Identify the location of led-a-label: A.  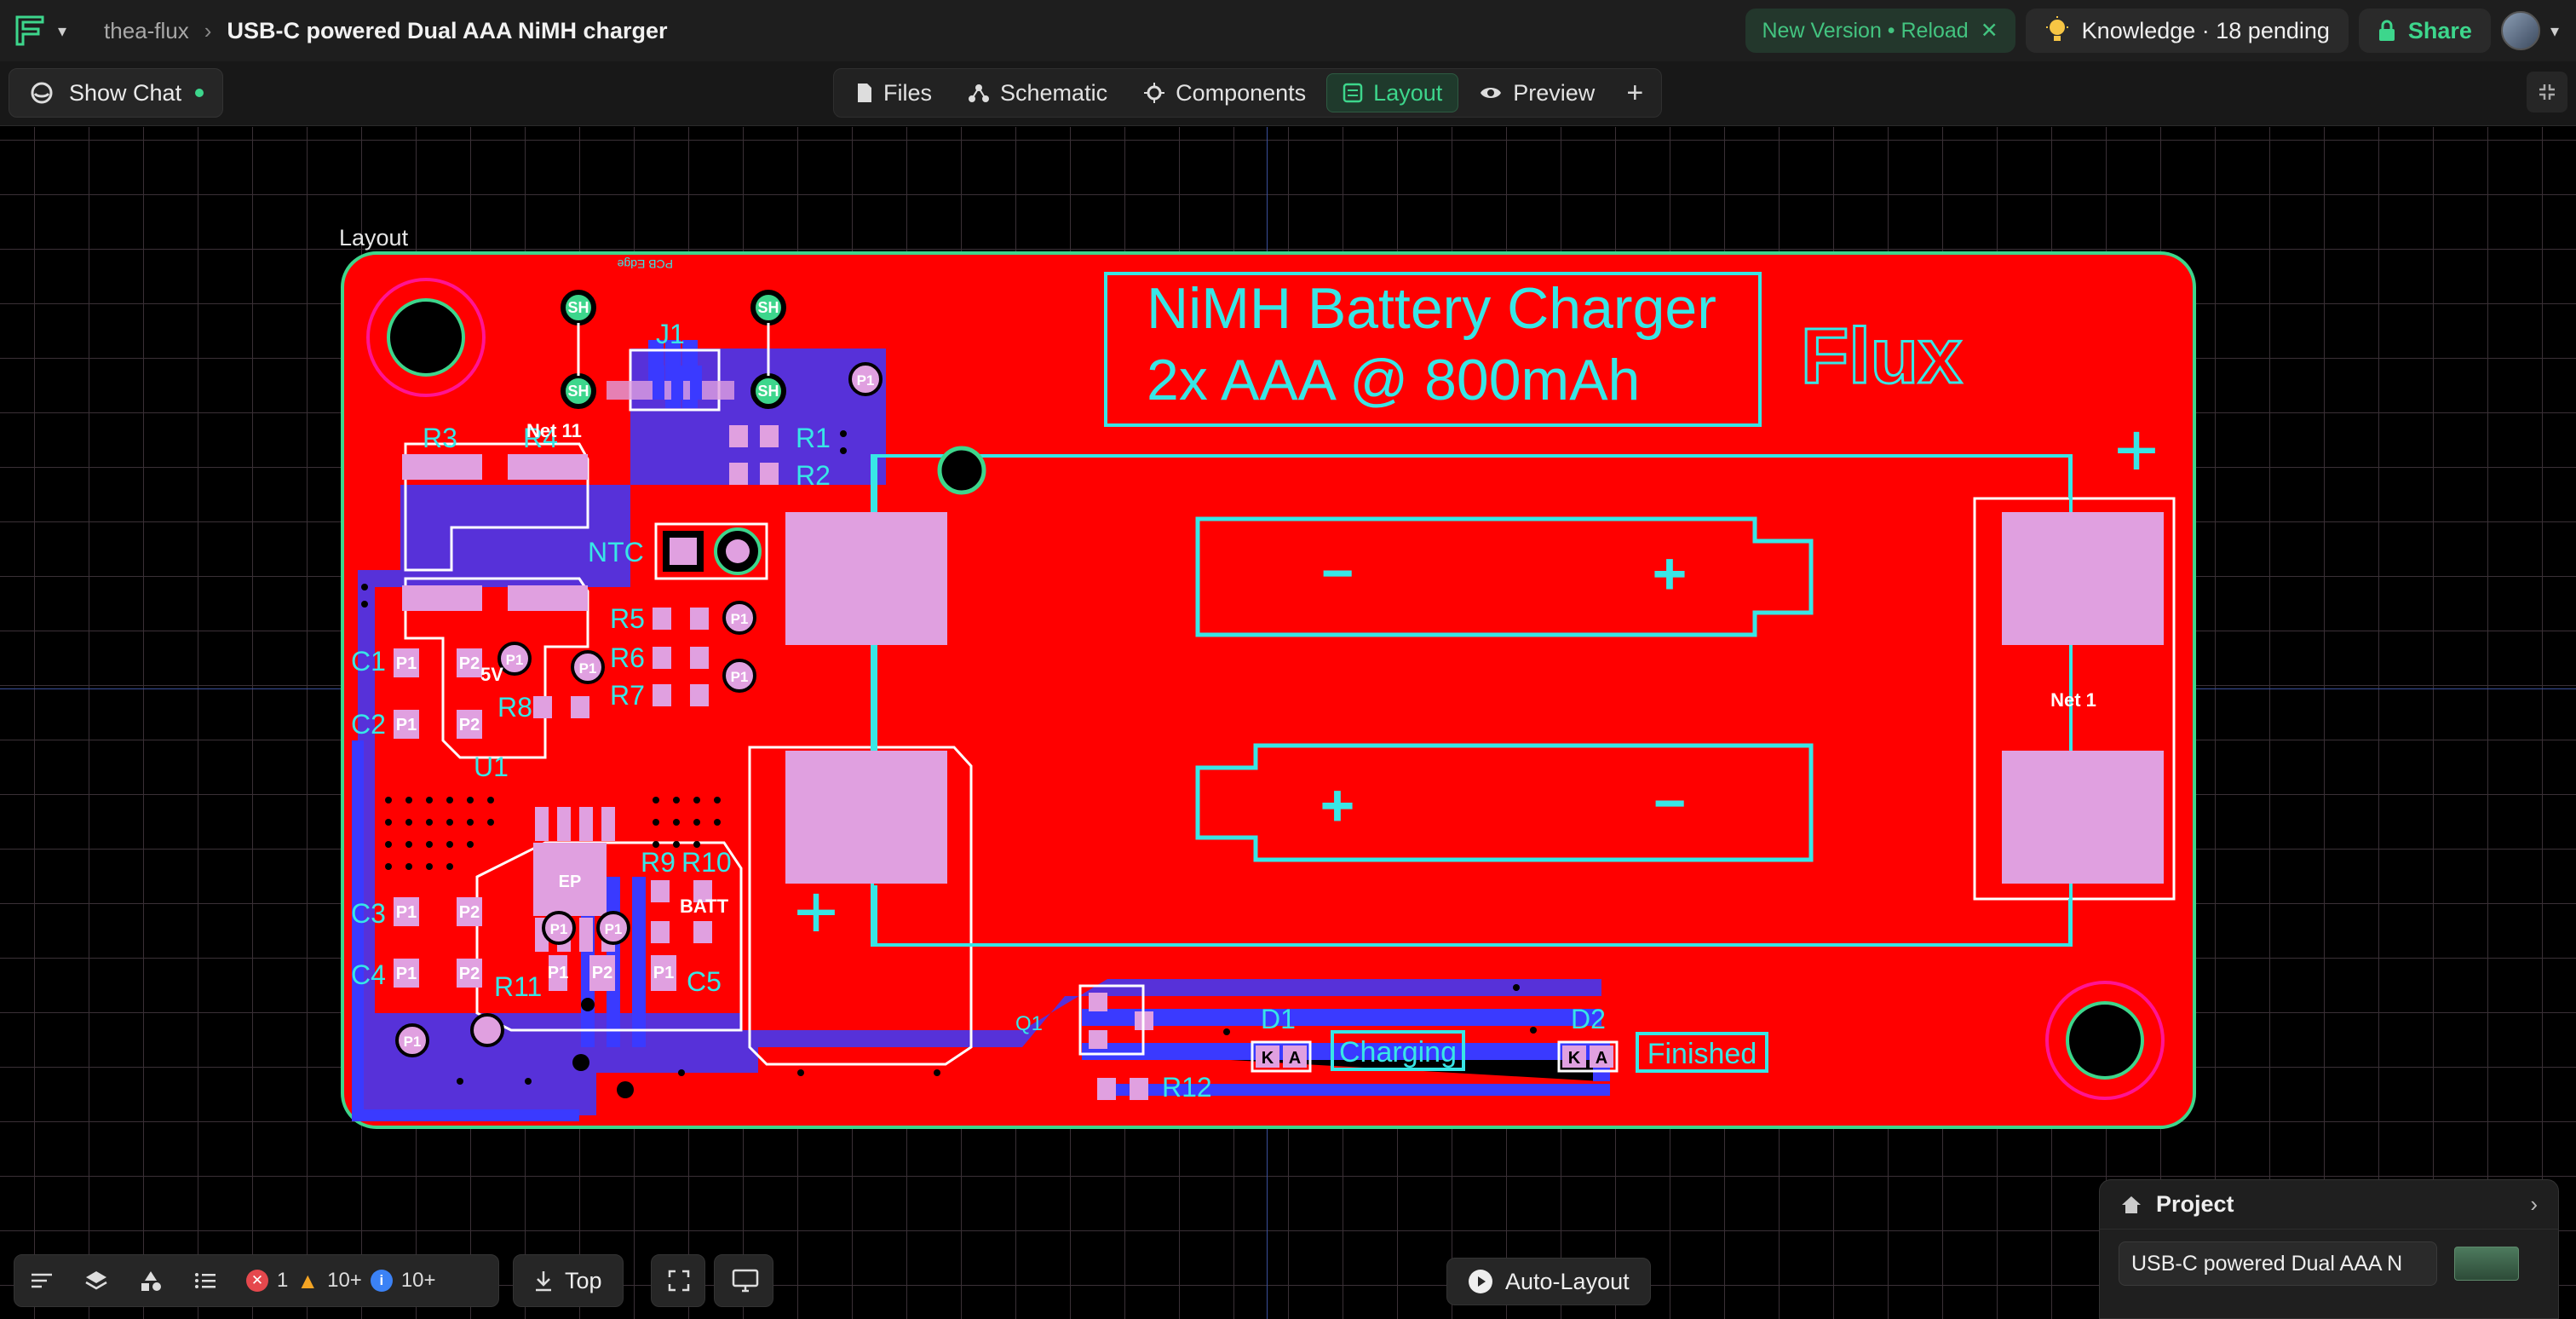
(1295, 1059).